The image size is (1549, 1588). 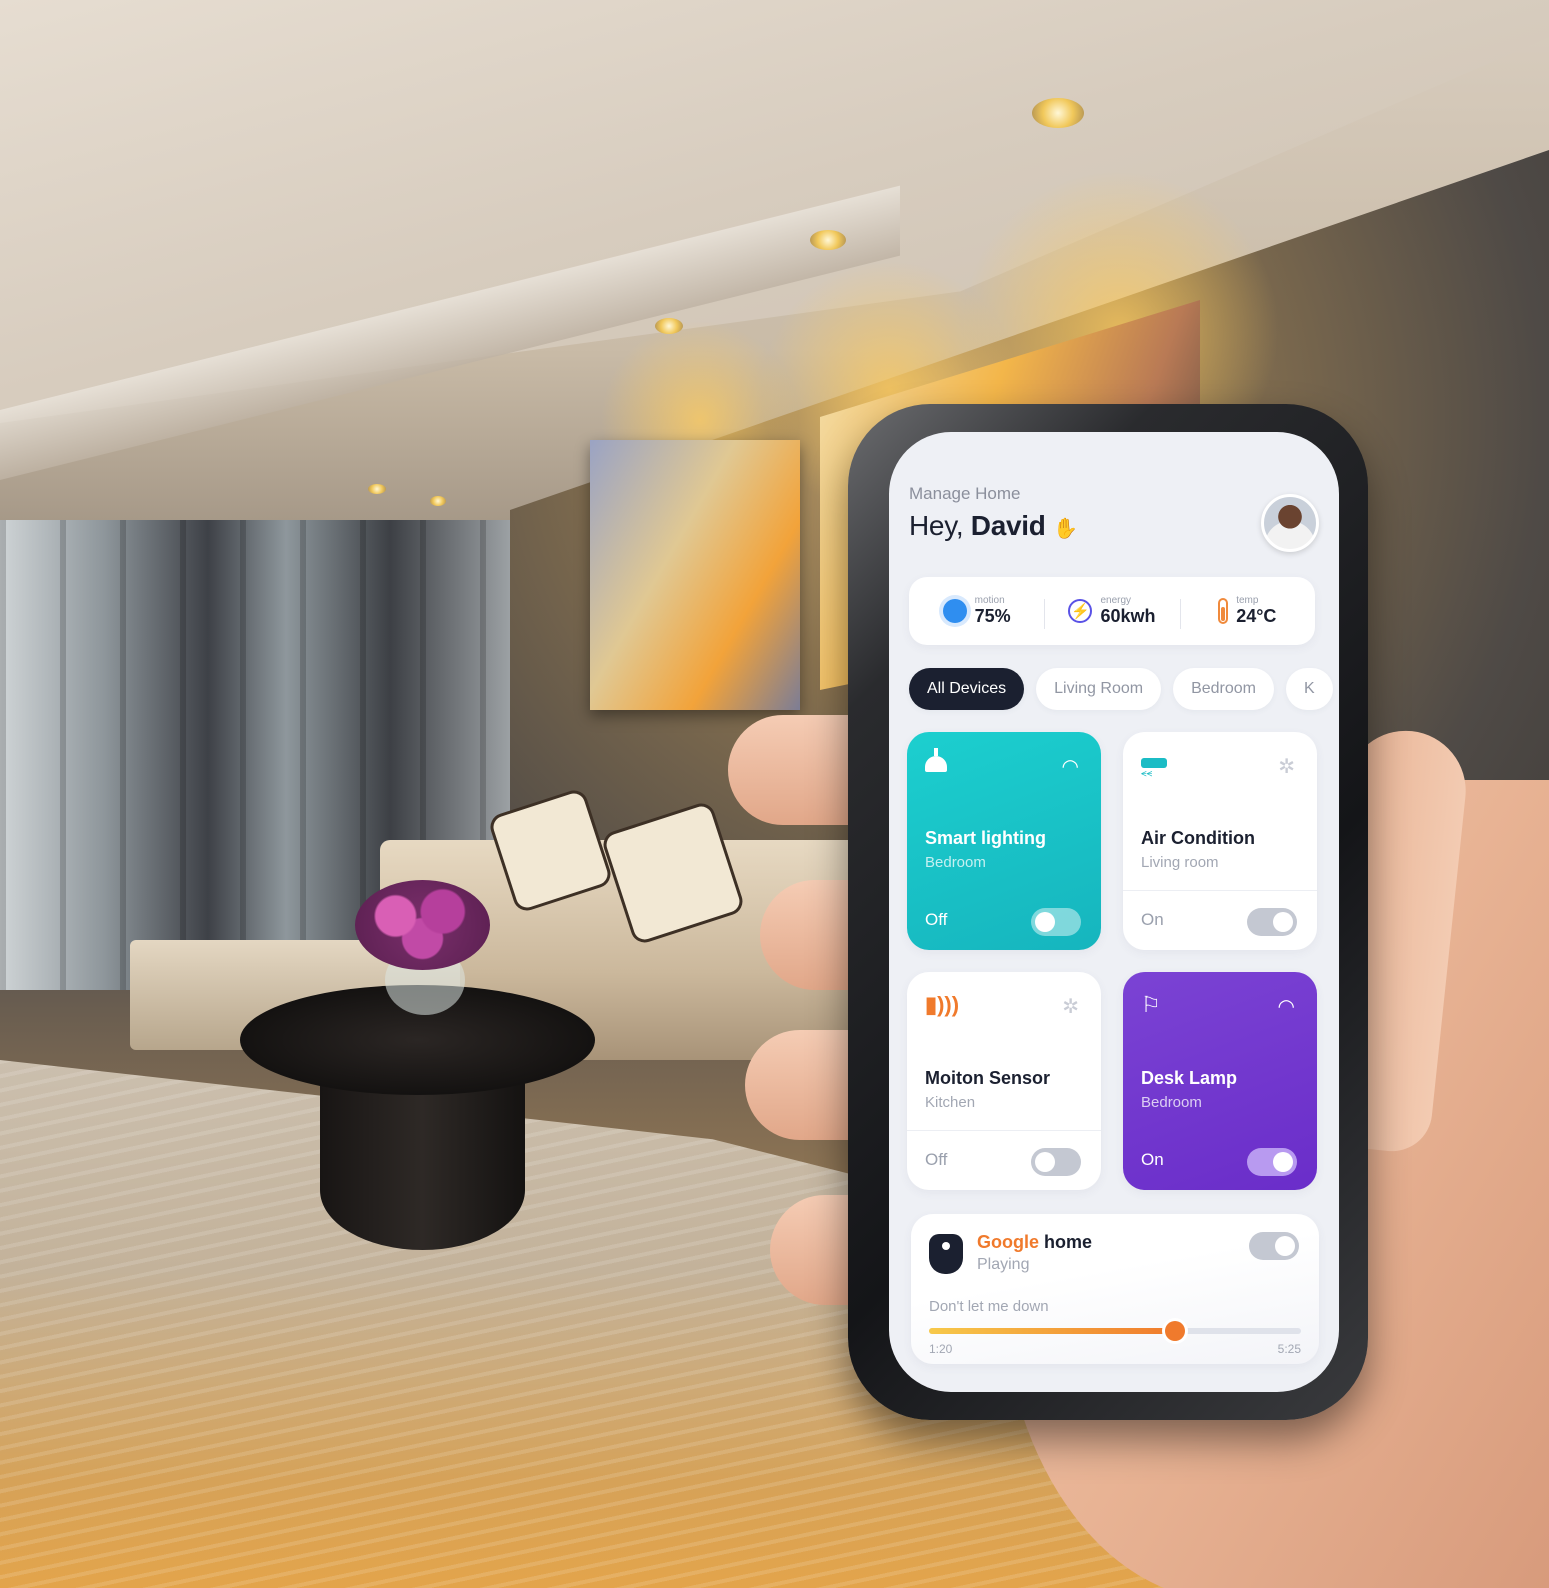 I want to click on page-title: Hey, David ✋, so click(x=993, y=526).